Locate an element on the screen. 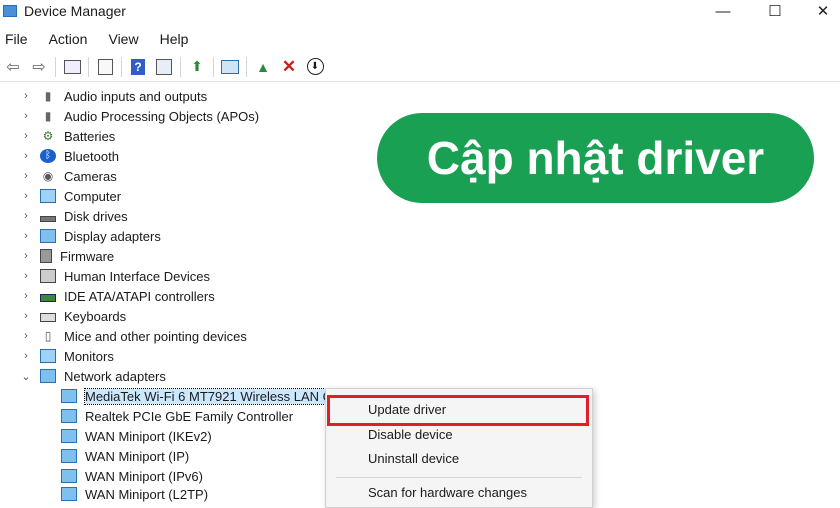  tree-item-network-adapters: ⌄ Network adapters is located at coordinates (93, 376).